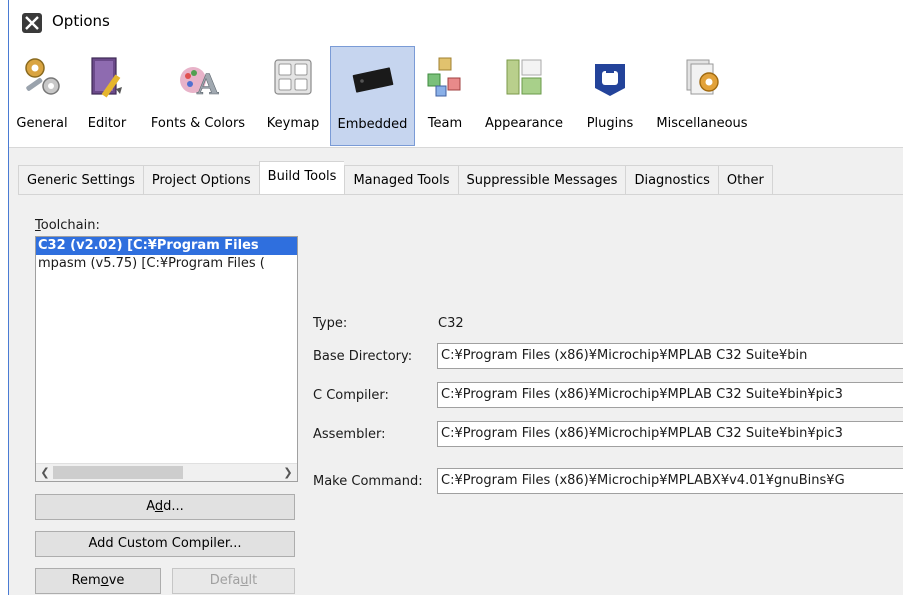 The height and width of the screenshot is (595, 903). I want to click on default-button: Default, so click(233, 581).